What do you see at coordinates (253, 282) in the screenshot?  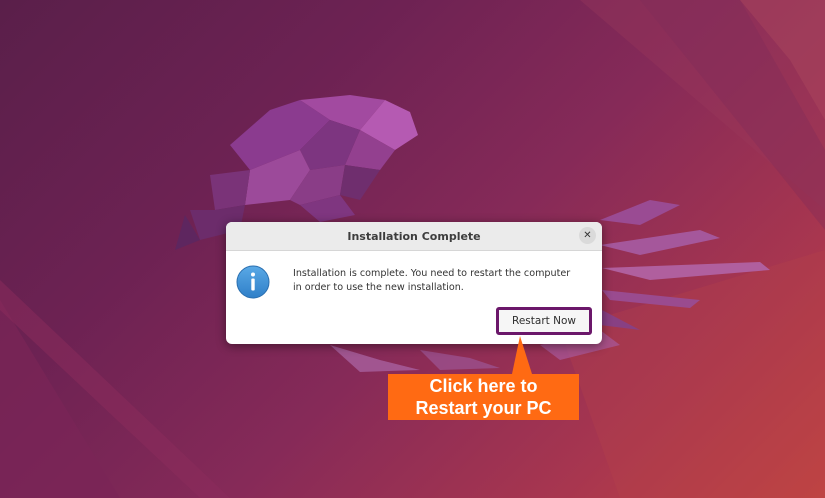 I see `info-icon` at bounding box center [253, 282].